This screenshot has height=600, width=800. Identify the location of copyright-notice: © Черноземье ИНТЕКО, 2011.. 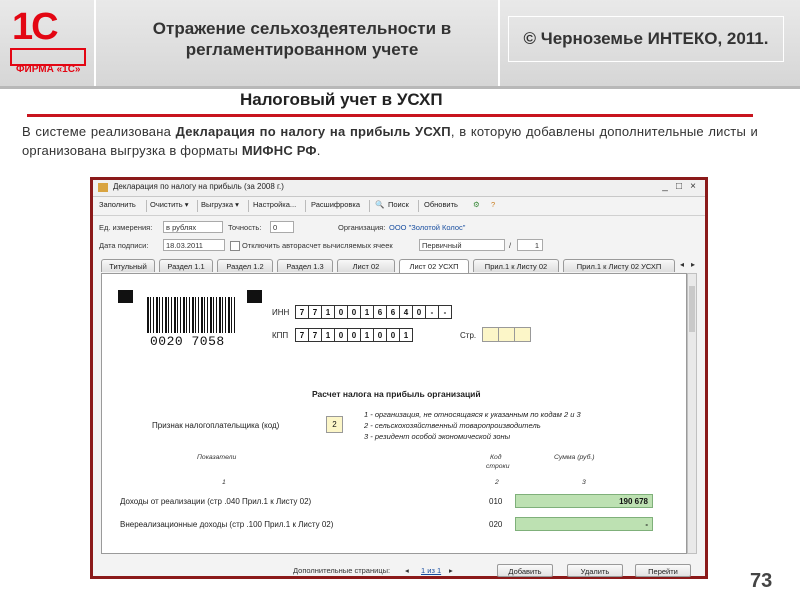
(646, 39).